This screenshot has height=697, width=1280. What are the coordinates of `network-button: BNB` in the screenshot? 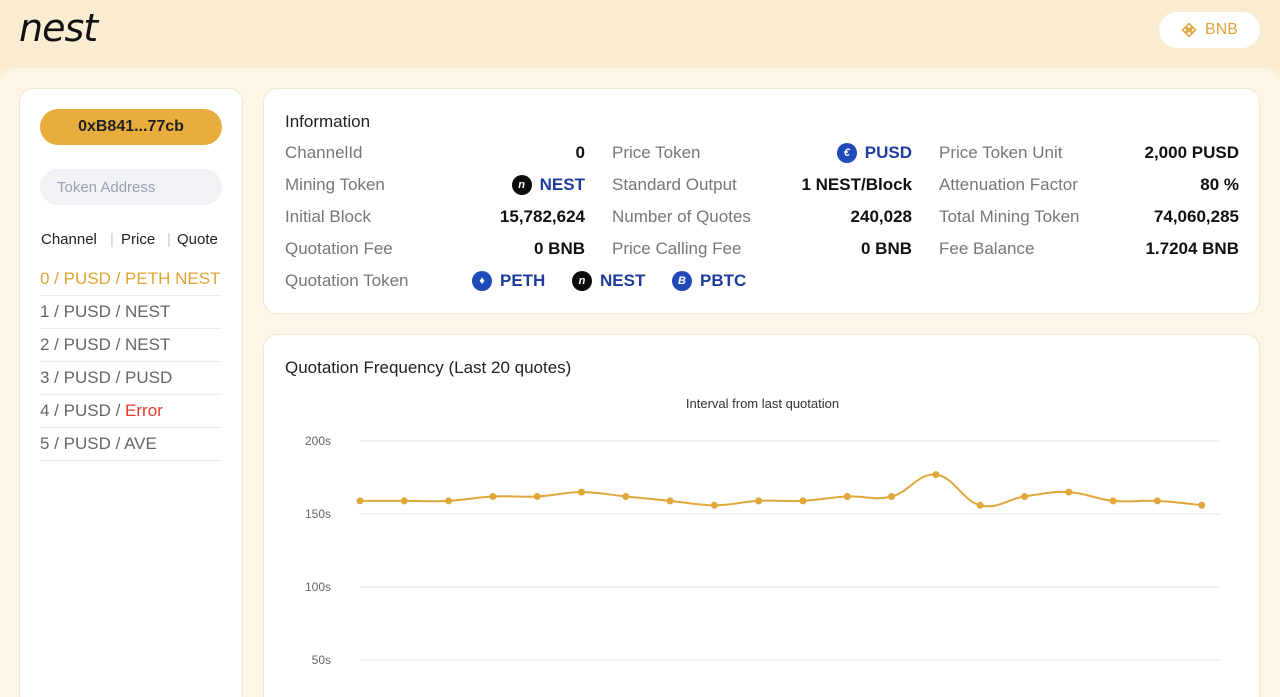 It's located at (1209, 30).